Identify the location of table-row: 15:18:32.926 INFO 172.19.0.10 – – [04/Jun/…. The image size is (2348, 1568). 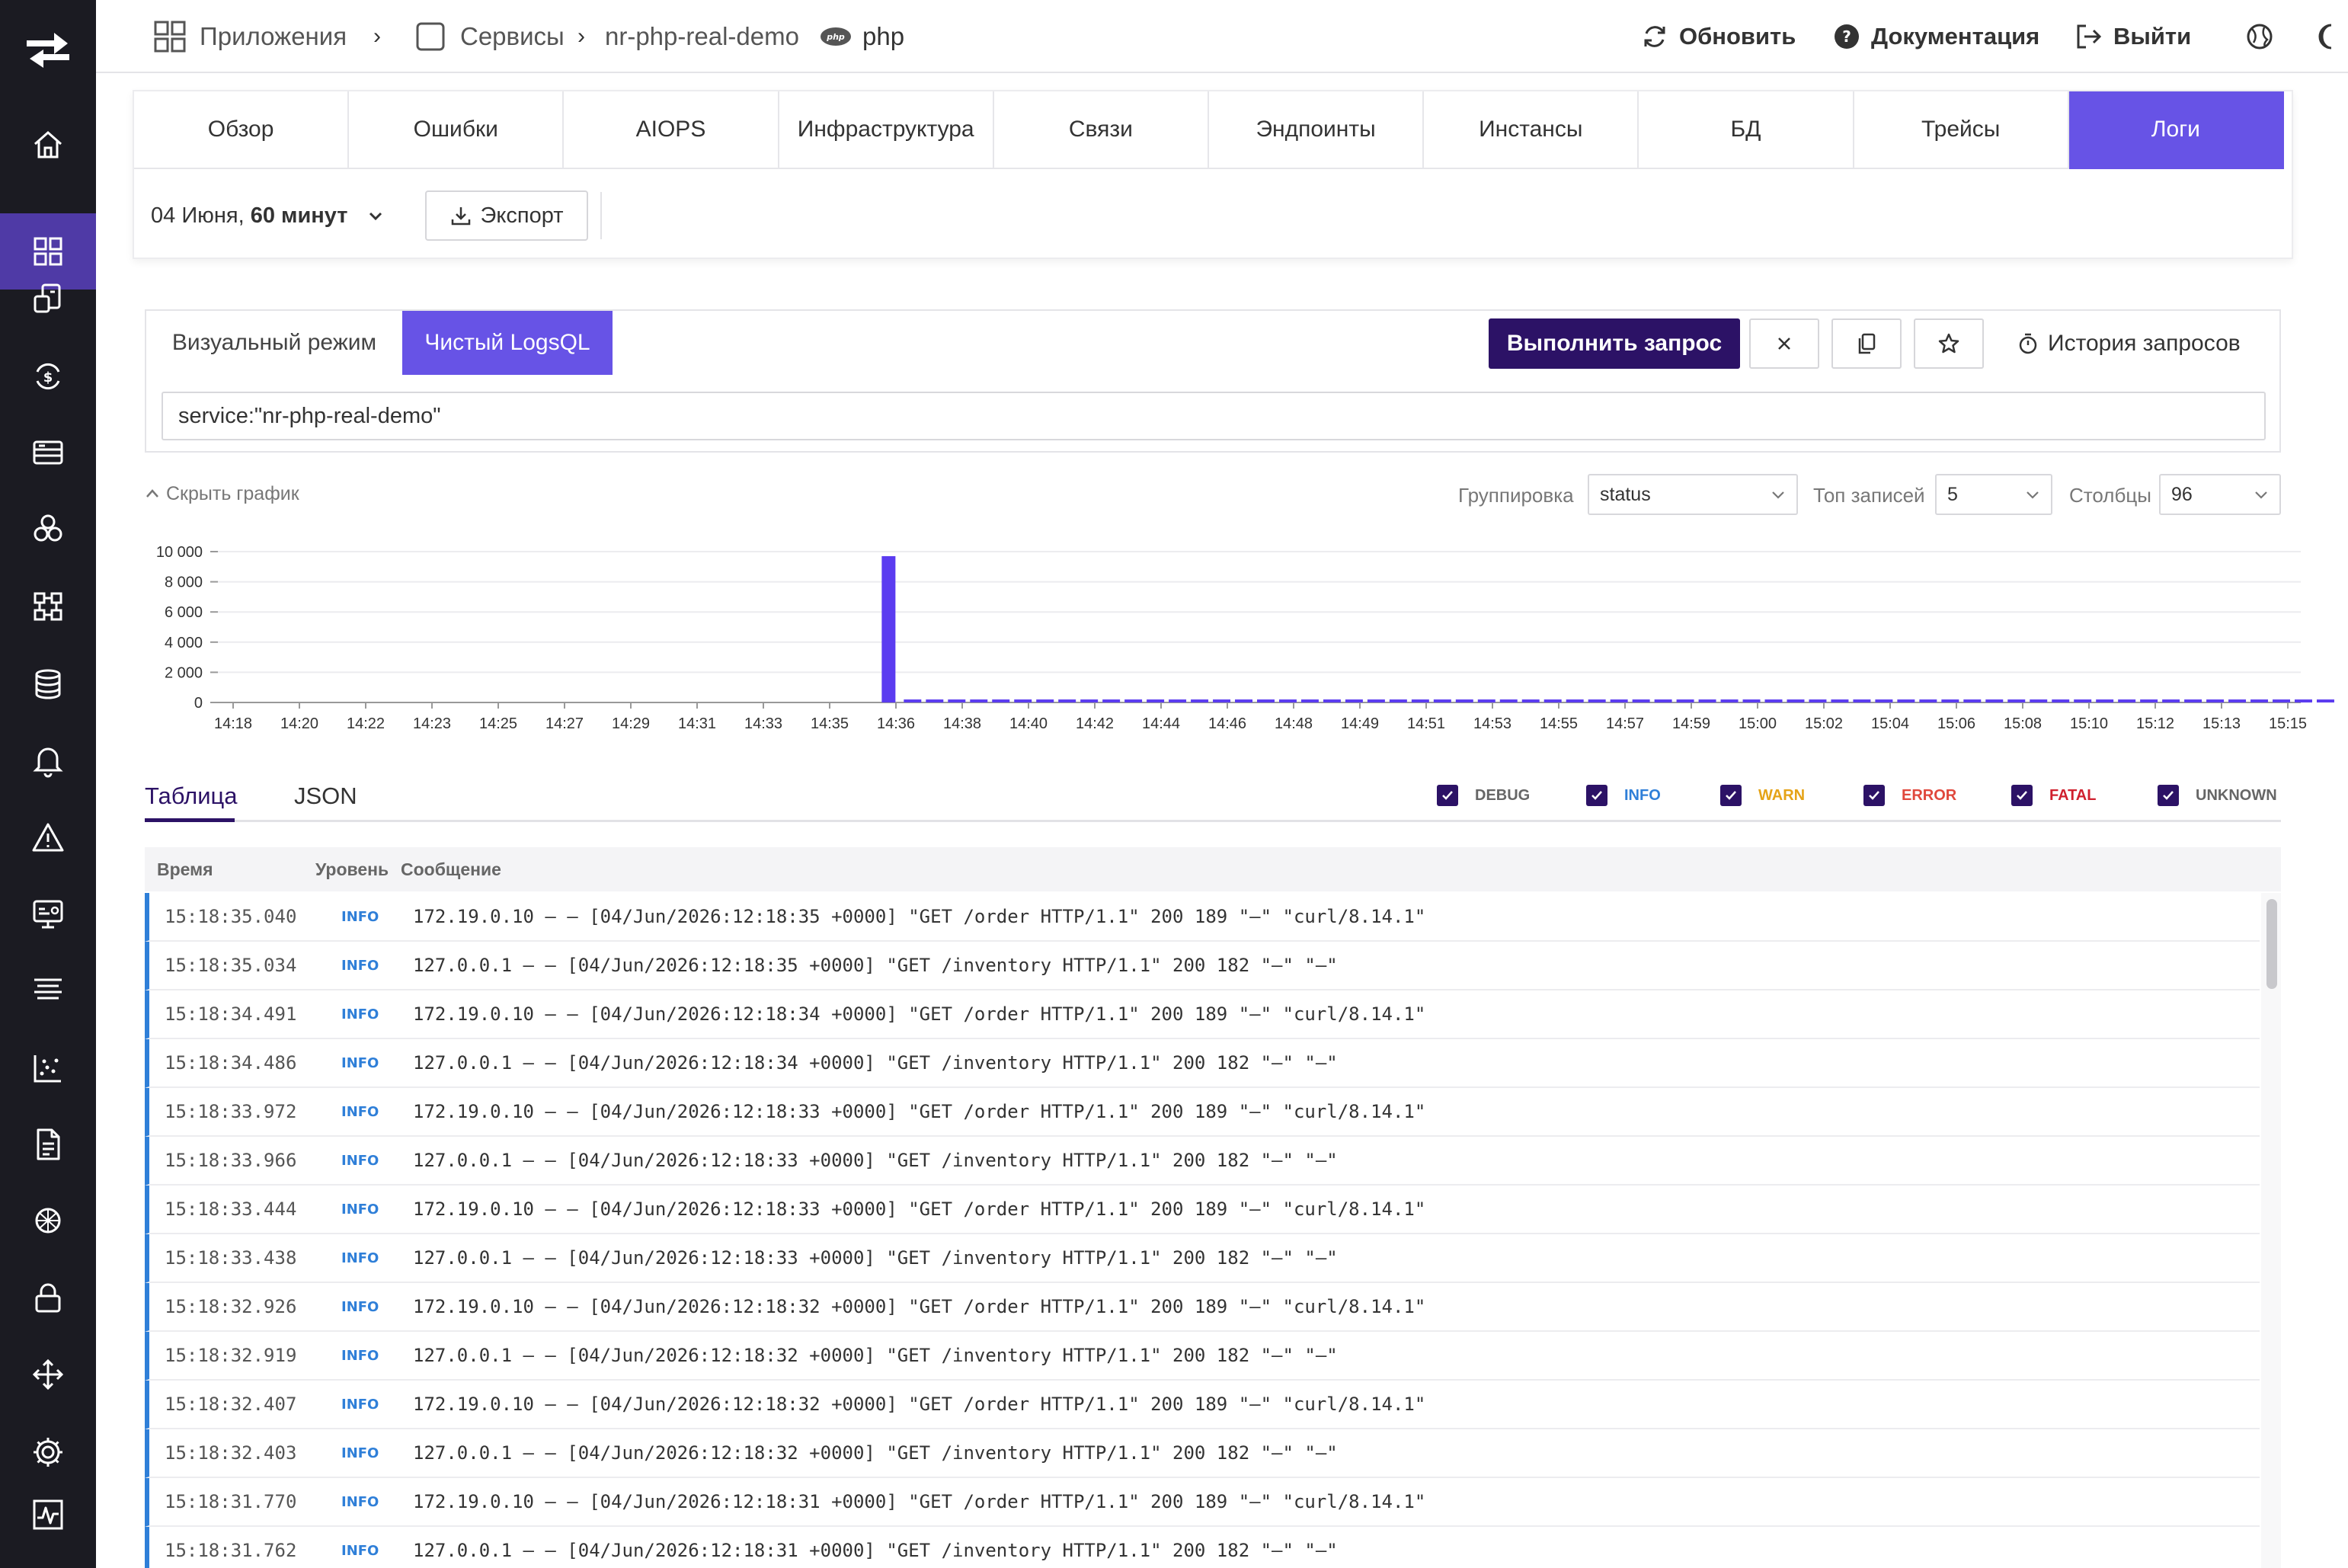
(1202, 1307).